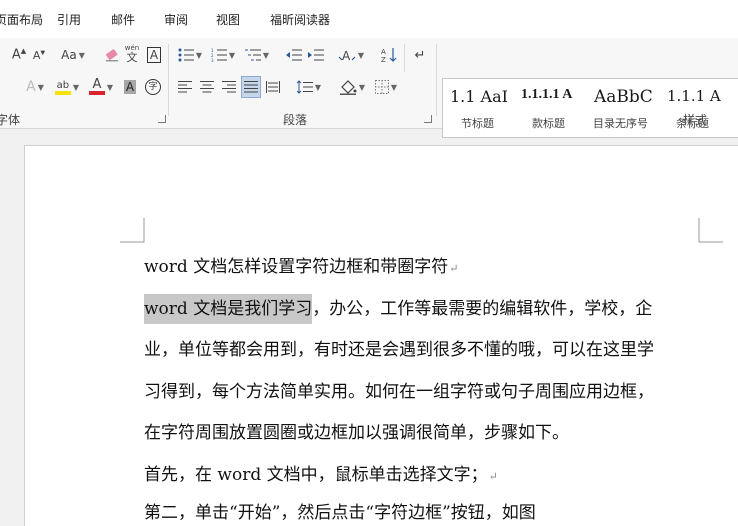 This screenshot has width=738, height=526. I want to click on sort-icon: AZ, so click(389, 55).